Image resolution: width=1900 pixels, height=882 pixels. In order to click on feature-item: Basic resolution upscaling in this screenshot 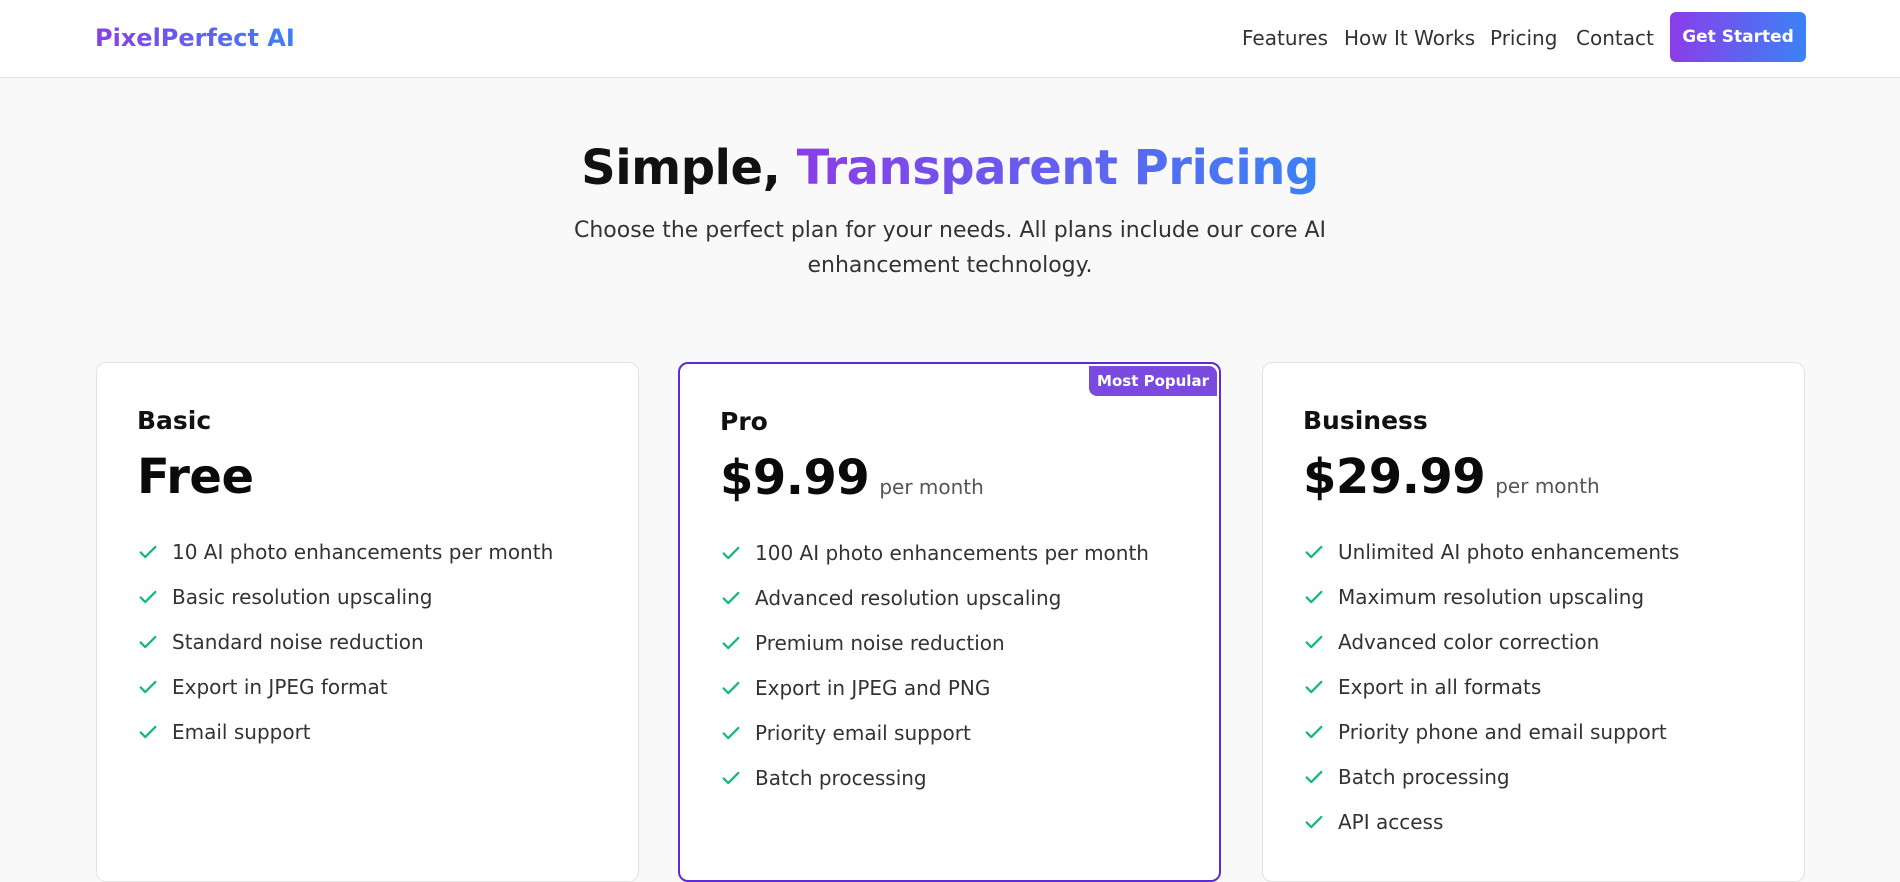, I will do `click(345, 596)`.